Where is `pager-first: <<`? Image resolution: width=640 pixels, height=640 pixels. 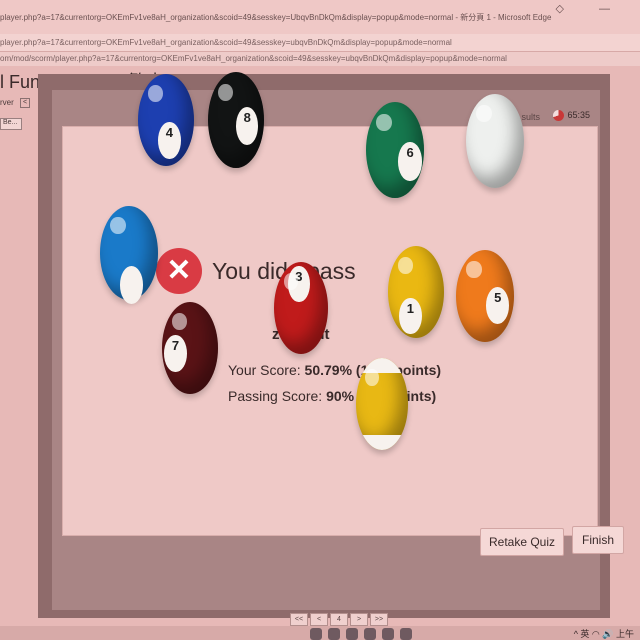
pager-first: << is located at coordinates (299, 619).